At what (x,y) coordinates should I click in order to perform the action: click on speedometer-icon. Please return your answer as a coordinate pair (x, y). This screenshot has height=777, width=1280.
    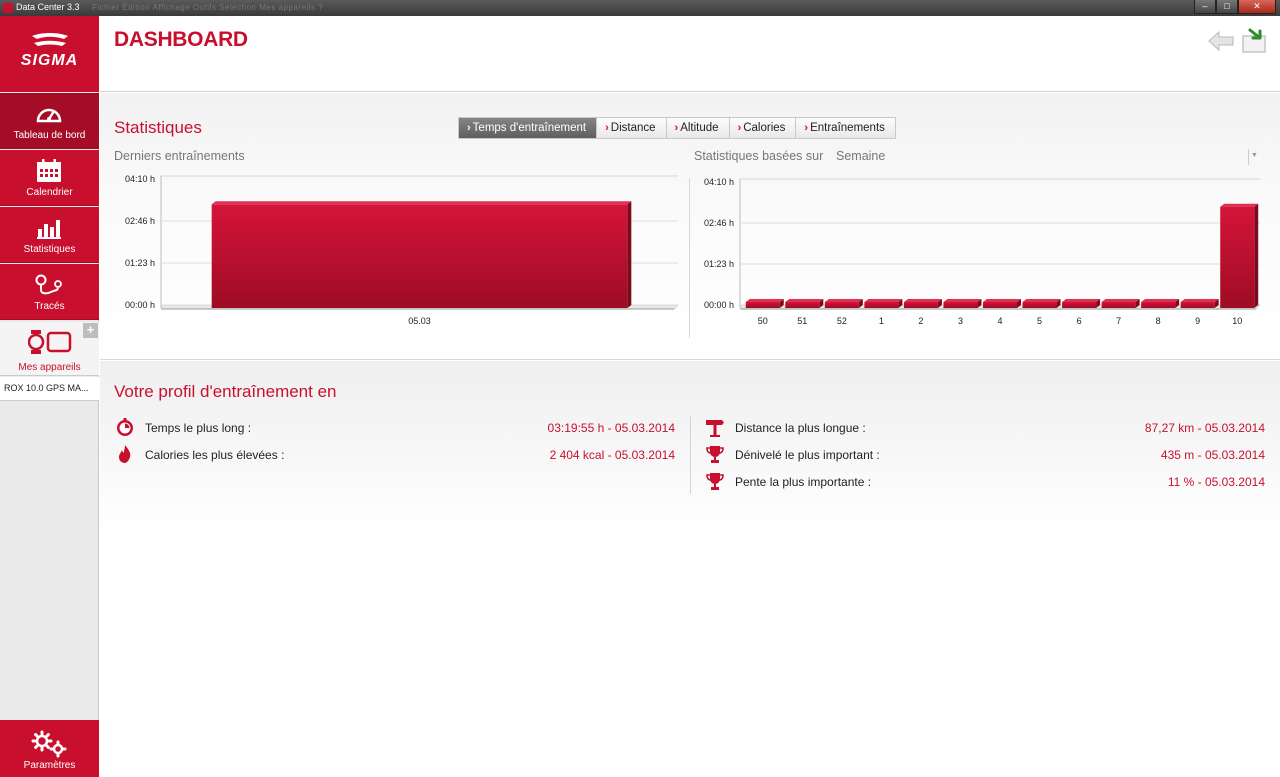
    Looking at the image, I should click on (49, 115).